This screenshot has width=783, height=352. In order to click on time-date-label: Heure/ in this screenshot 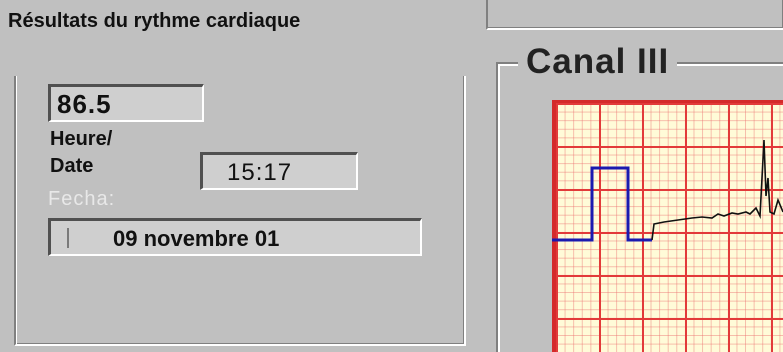, I will do `click(81, 139)`.